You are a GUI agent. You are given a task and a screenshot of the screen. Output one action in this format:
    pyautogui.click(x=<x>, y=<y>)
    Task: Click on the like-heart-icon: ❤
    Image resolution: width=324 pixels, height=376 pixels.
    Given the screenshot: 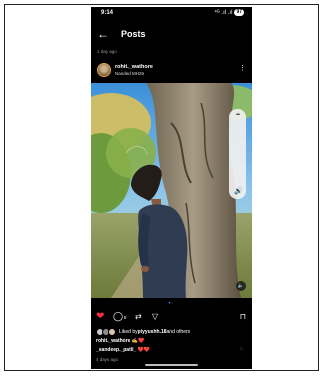 What is the action you would take?
    pyautogui.click(x=100, y=316)
    